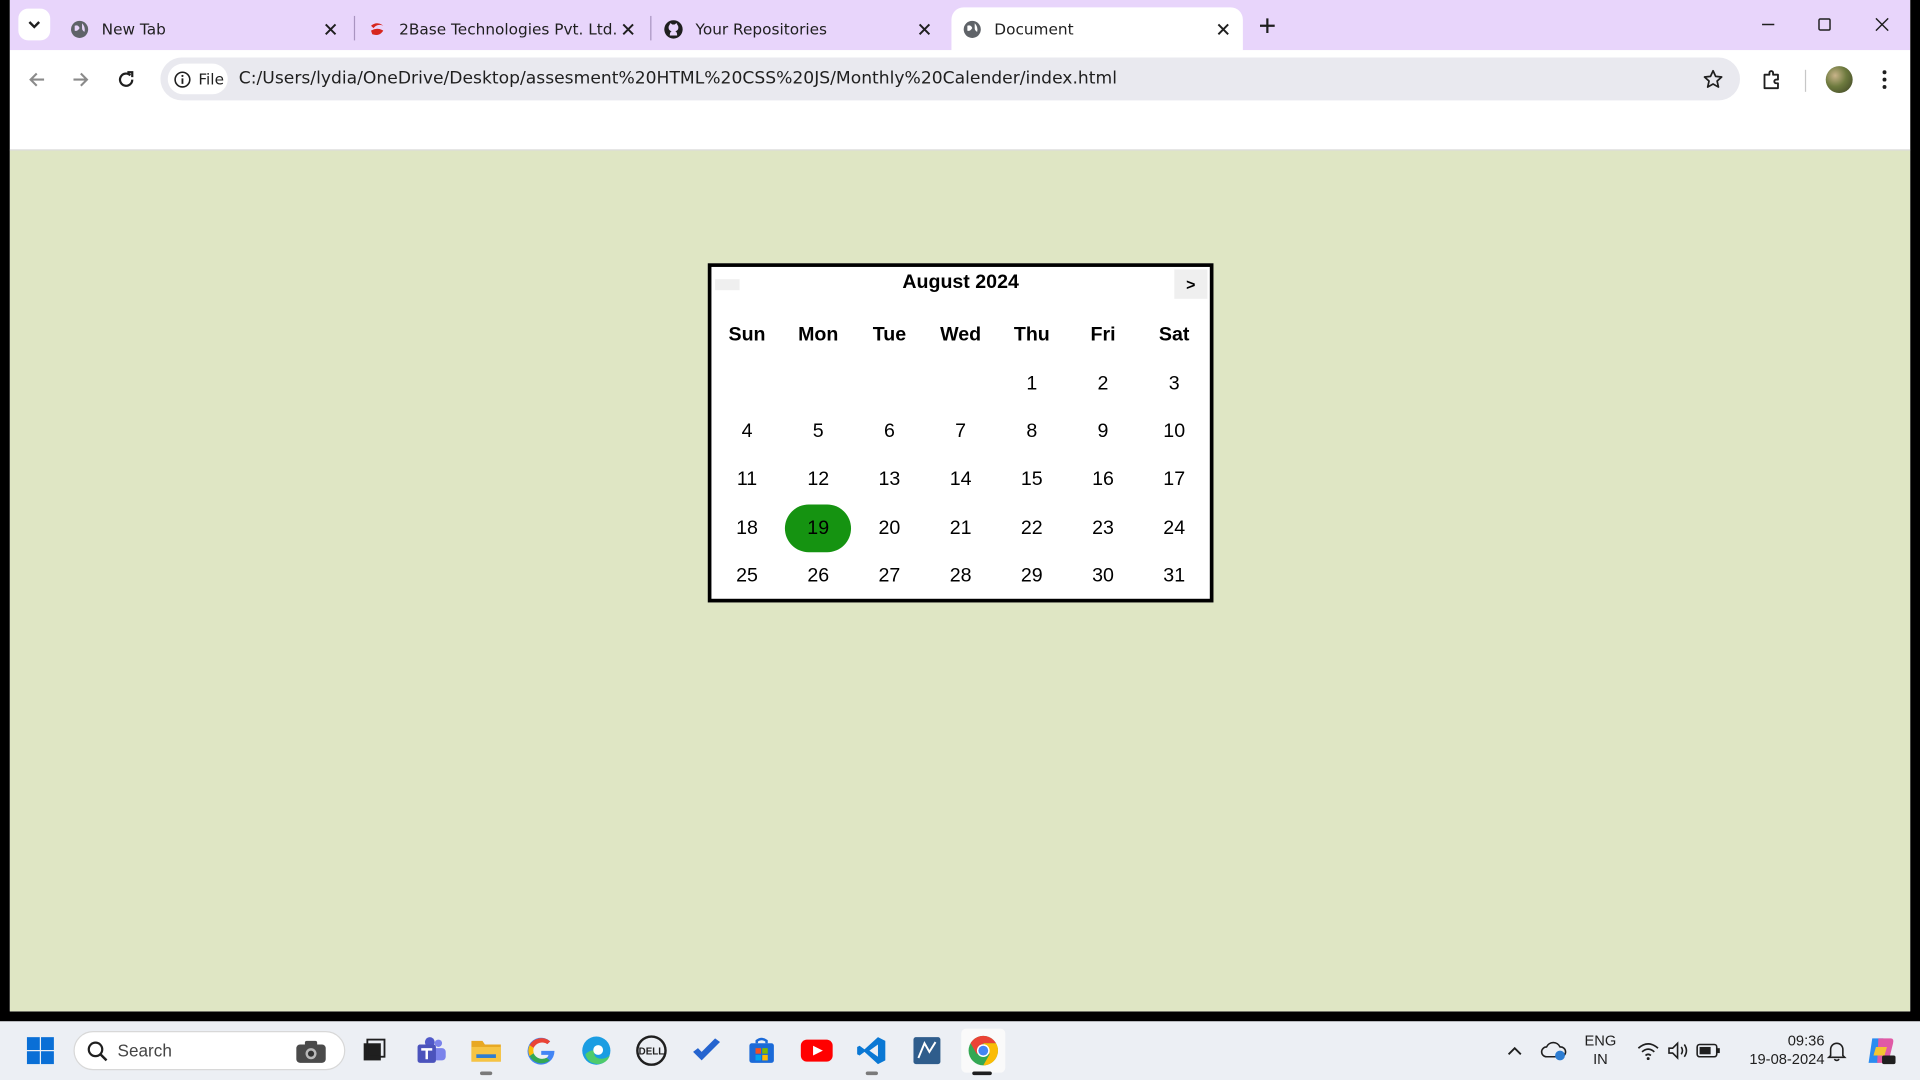  Describe the element at coordinates (596, 1050) in the screenshot. I see `edge-app` at that location.